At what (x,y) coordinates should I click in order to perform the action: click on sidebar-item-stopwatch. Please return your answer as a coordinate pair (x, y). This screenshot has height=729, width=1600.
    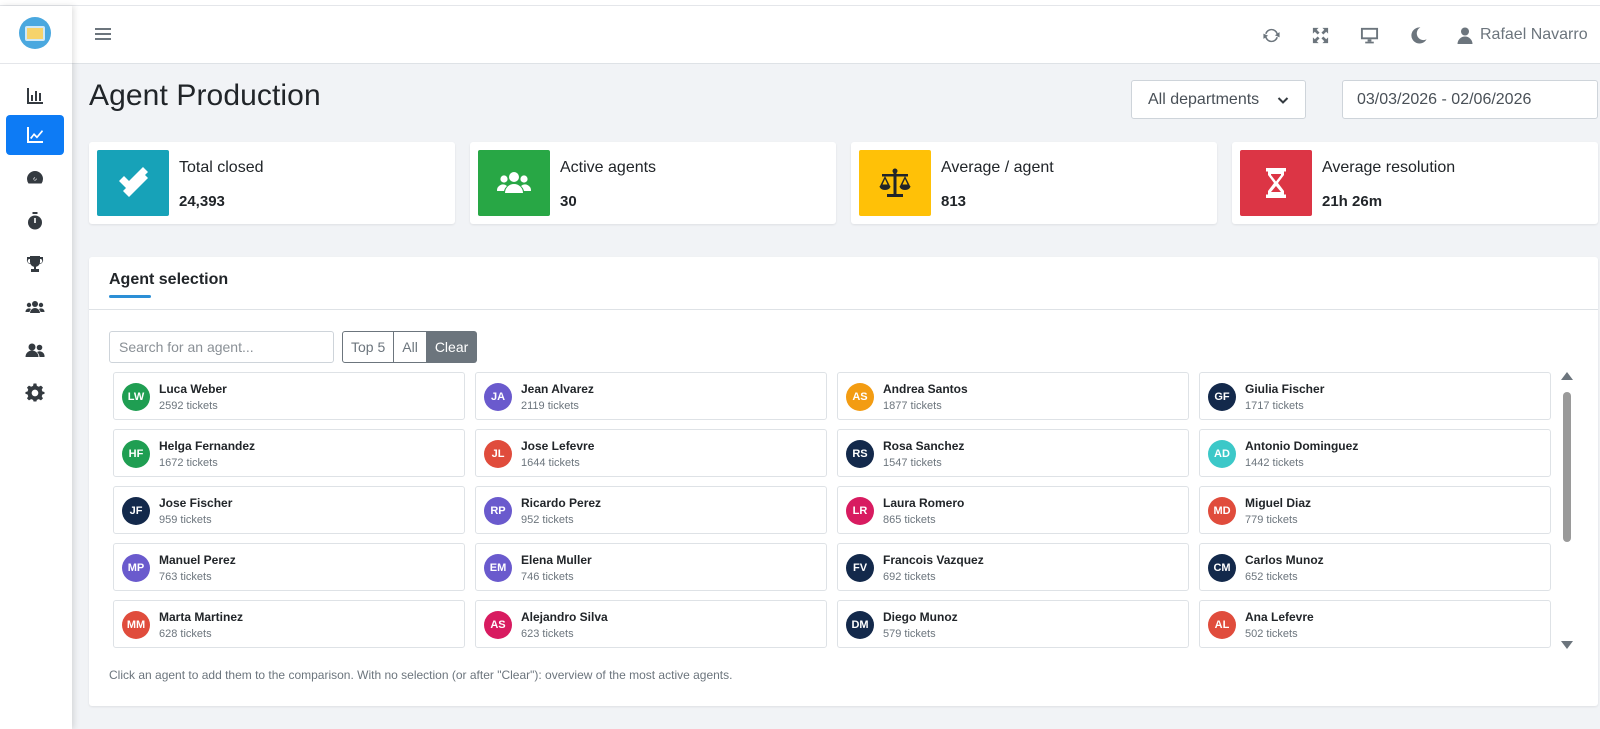
    Looking at the image, I should click on (35, 221).